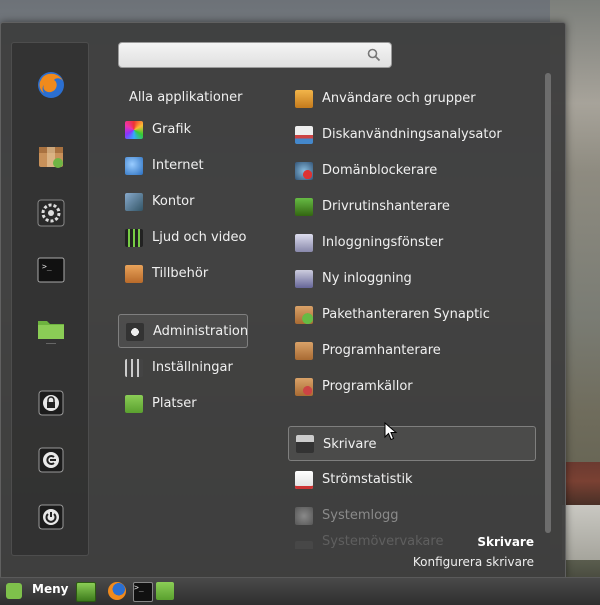 The width and height of the screenshot is (600, 605). Describe the element at coordinates (304, 279) in the screenshot. I see `new-login-icon` at that location.